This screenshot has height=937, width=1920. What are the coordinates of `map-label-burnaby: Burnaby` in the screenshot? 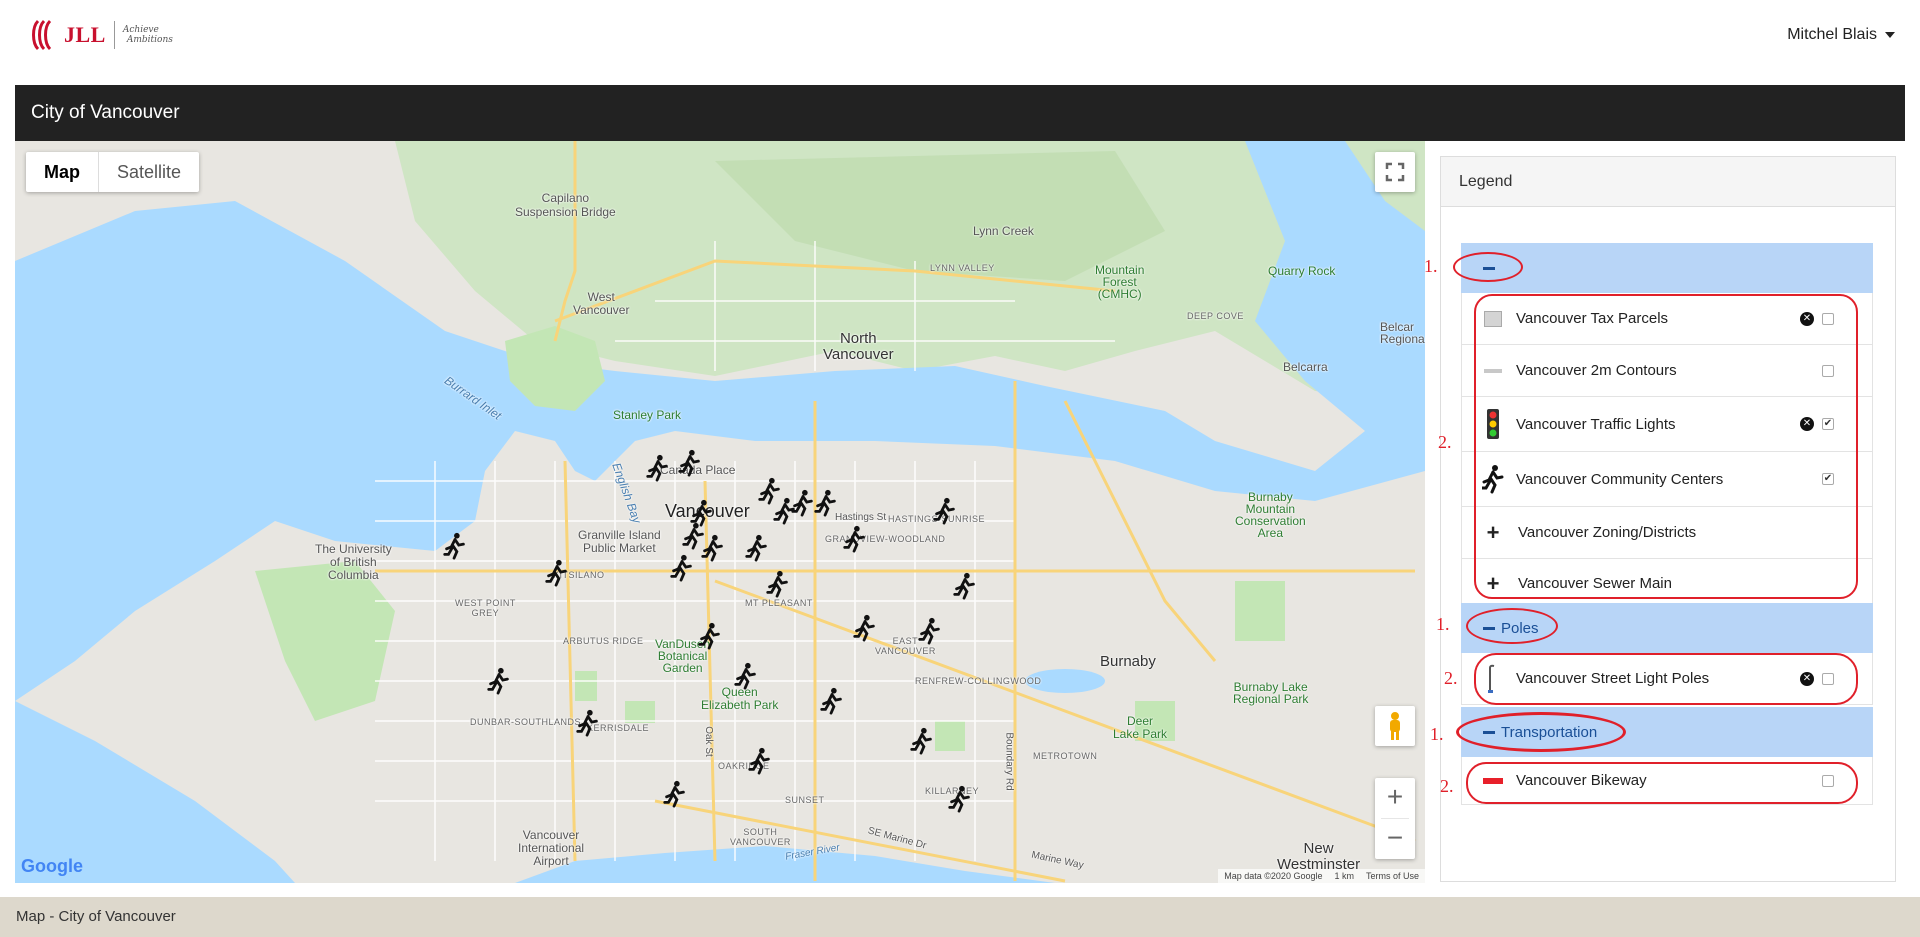 It's located at (1128, 661).